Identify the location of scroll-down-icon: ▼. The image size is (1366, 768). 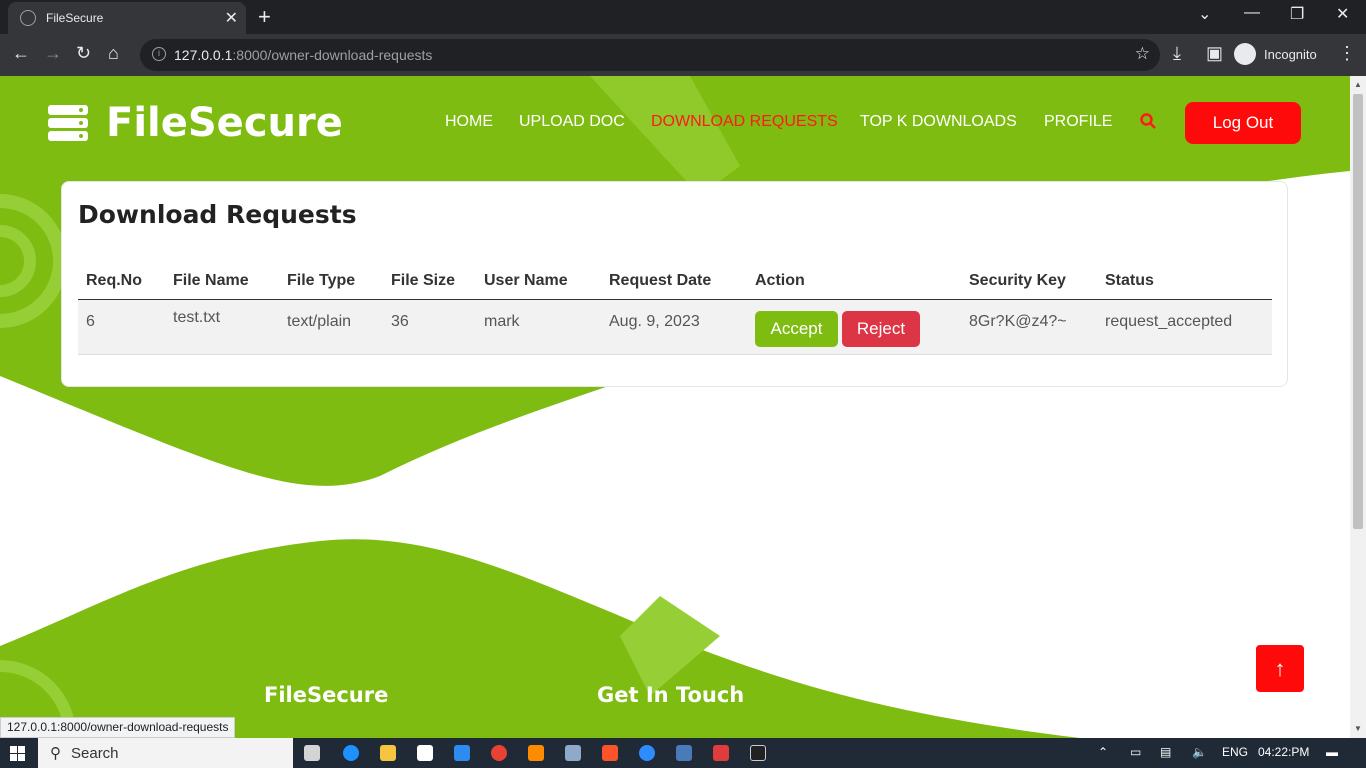
(1358, 728).